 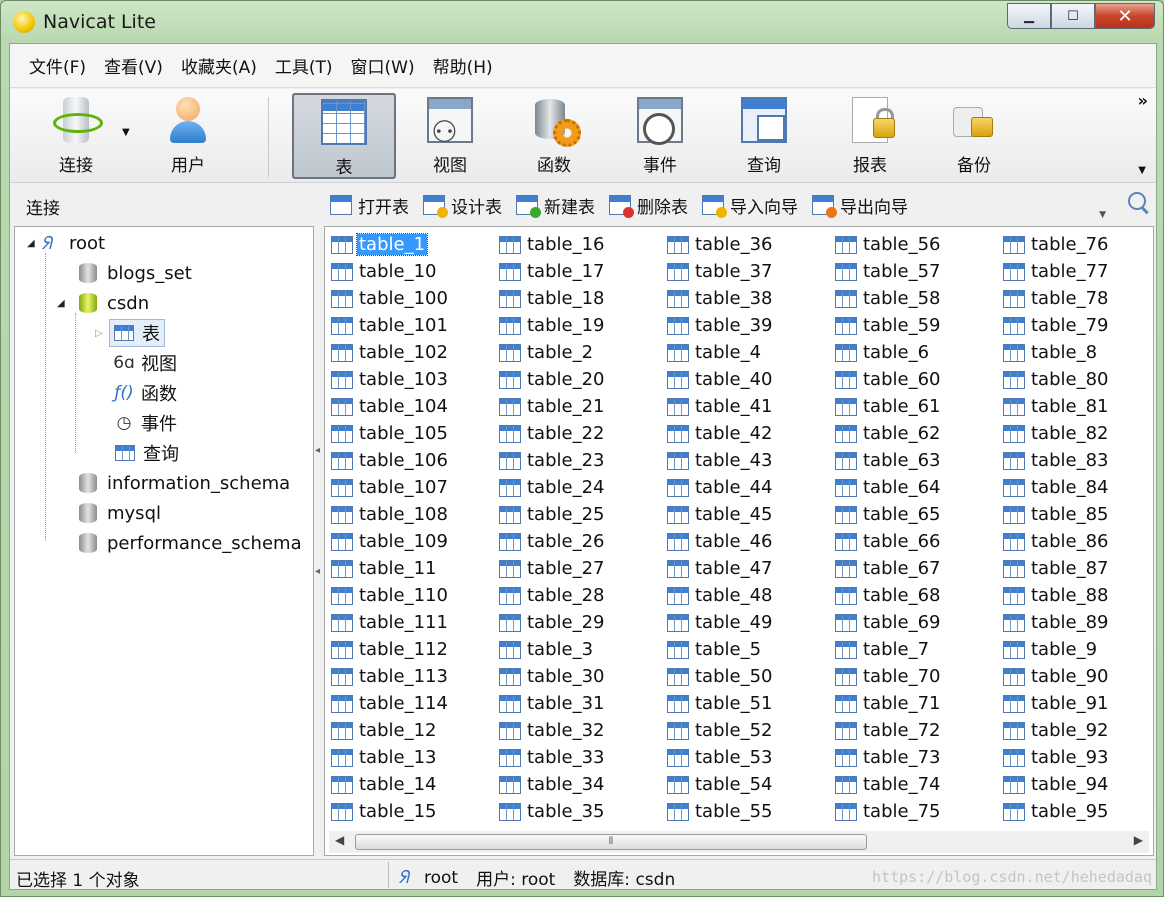 What do you see at coordinates (583, 352) in the screenshot?
I see `table-item: table_2` at bounding box center [583, 352].